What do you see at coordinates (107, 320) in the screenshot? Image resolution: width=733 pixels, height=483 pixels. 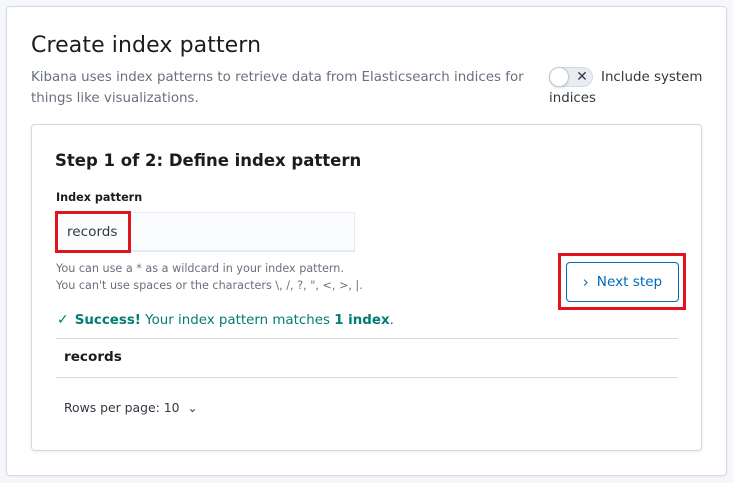 I see `success-strong: Success!` at bounding box center [107, 320].